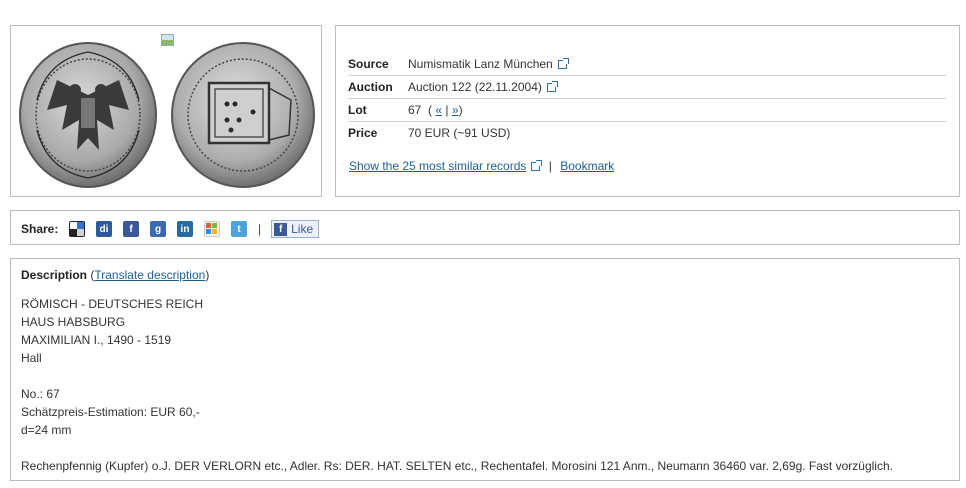 This screenshot has width=966, height=488. What do you see at coordinates (73, 322) in the screenshot?
I see `description-line: HAUS HABSBURG` at bounding box center [73, 322].